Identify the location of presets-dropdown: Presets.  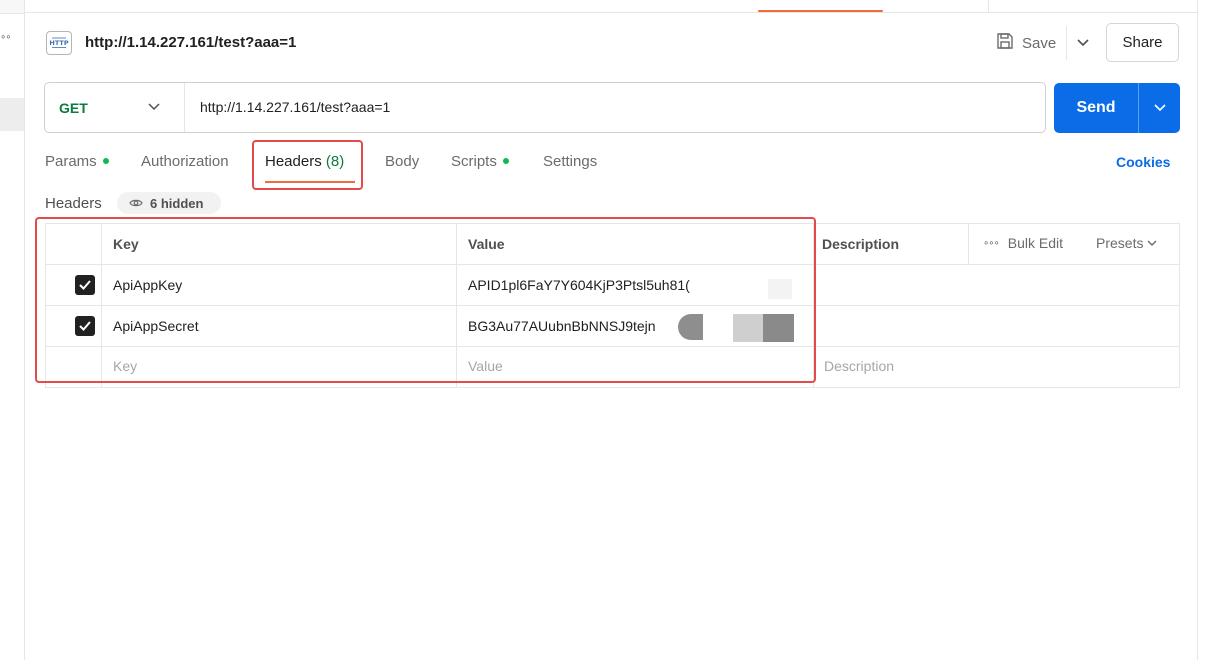
(1126, 243).